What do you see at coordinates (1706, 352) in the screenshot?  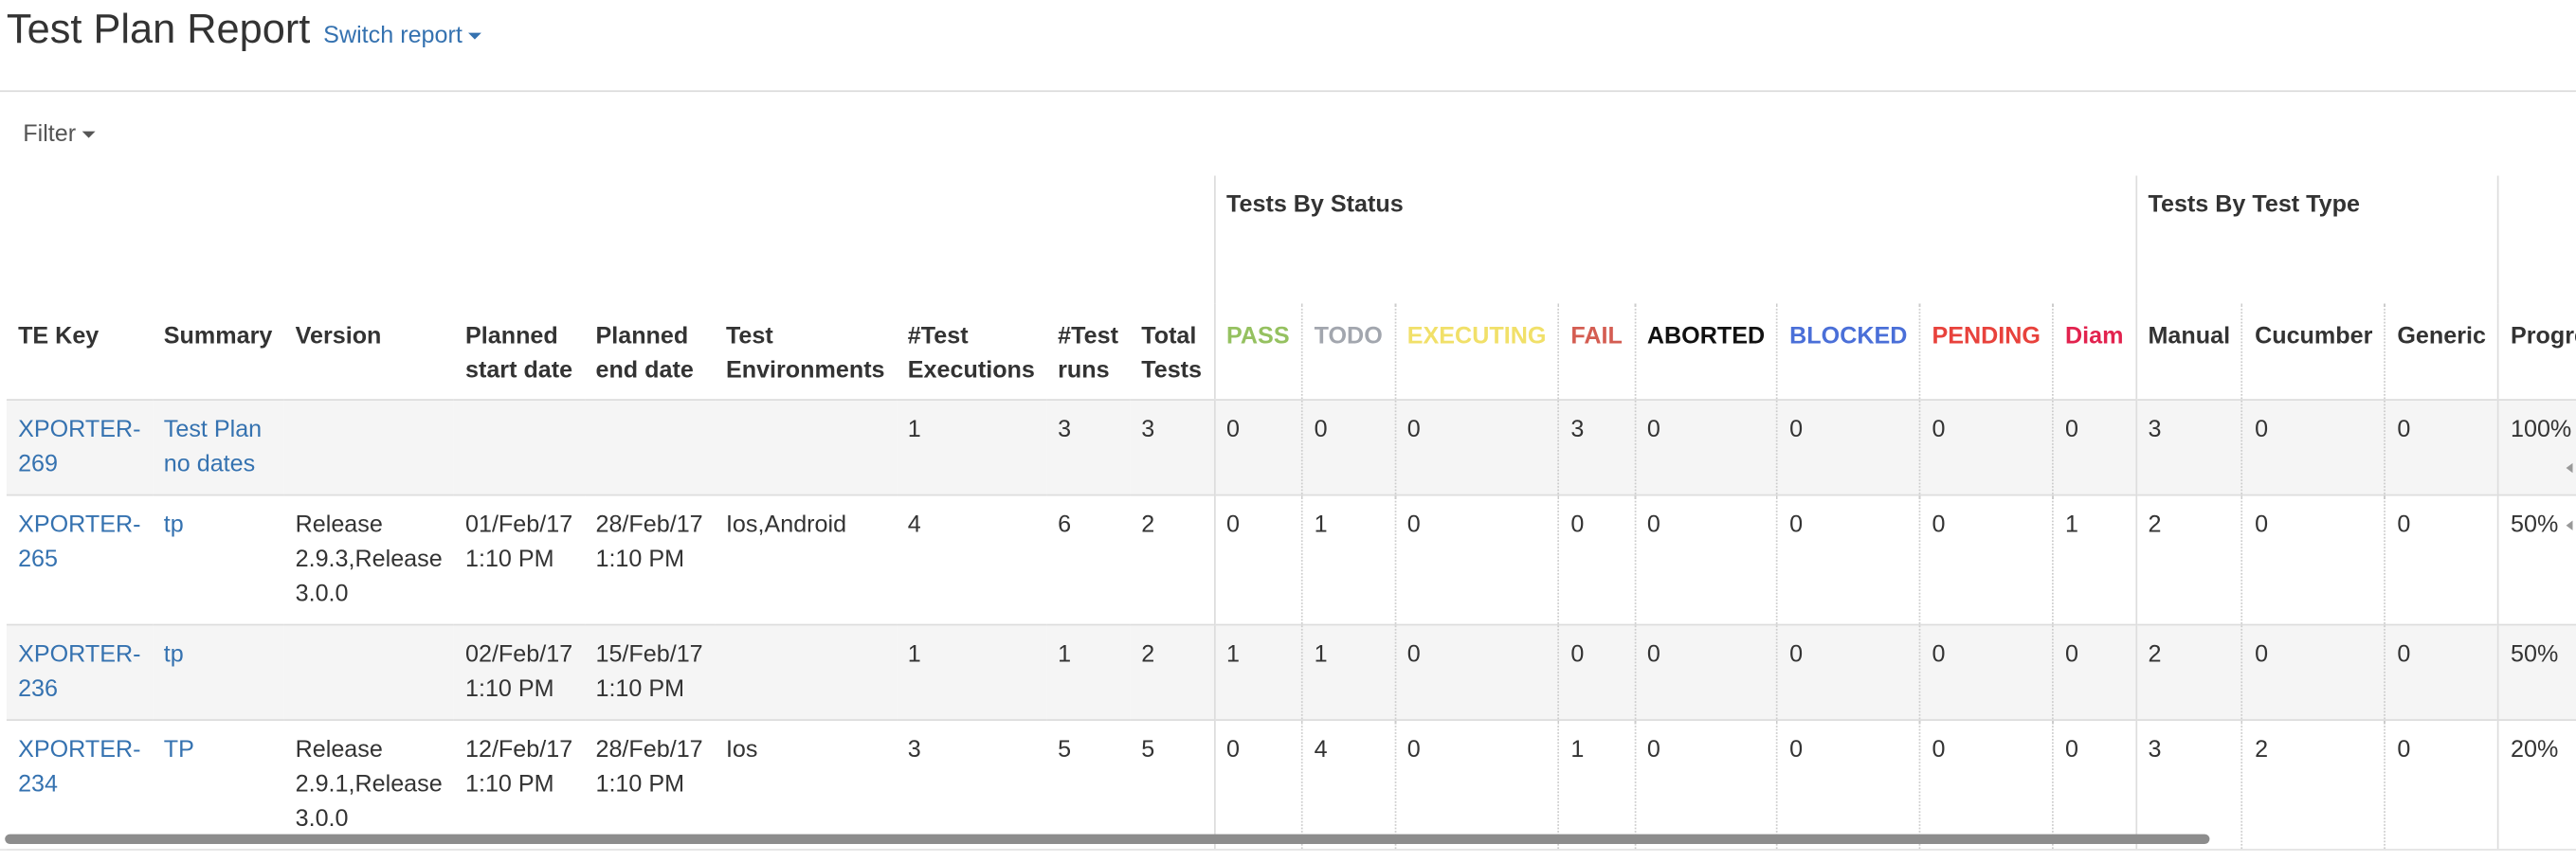 I see `col-aborted: ABORTED` at bounding box center [1706, 352].